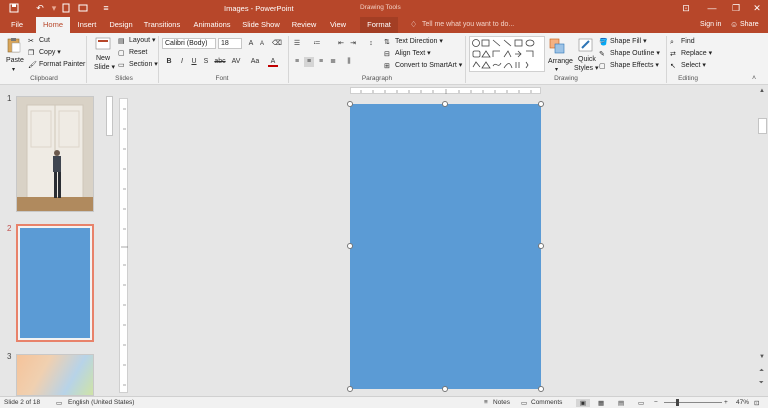 Image resolution: width=768 pixels, height=408 pixels. I want to click on shape-effects-button: ▢ Shape Effects ▾, so click(629, 65).